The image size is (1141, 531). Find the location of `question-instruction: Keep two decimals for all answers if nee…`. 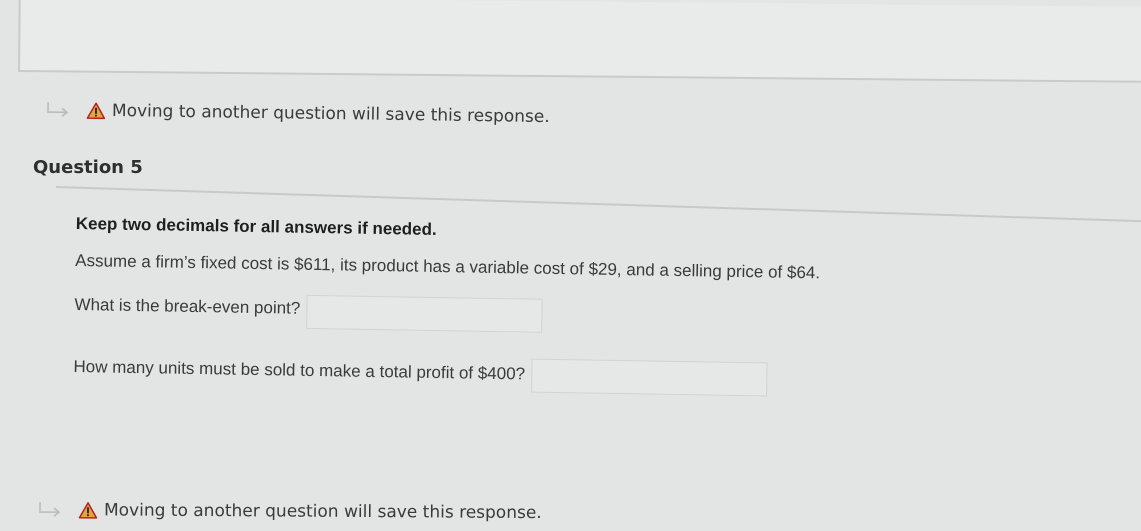

question-instruction: Keep two decimals for all answers if nee… is located at coordinates (256, 226).